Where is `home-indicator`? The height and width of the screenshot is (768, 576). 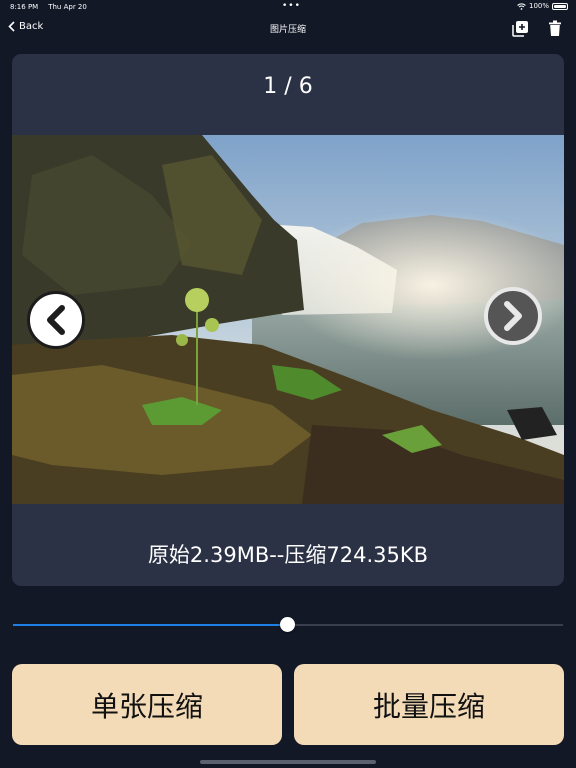
home-indicator is located at coordinates (288, 762).